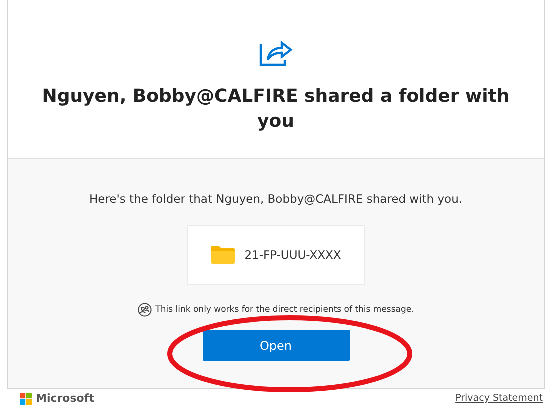  Describe the element at coordinates (65, 398) in the screenshot. I see `brand-name: Microsoft` at that location.